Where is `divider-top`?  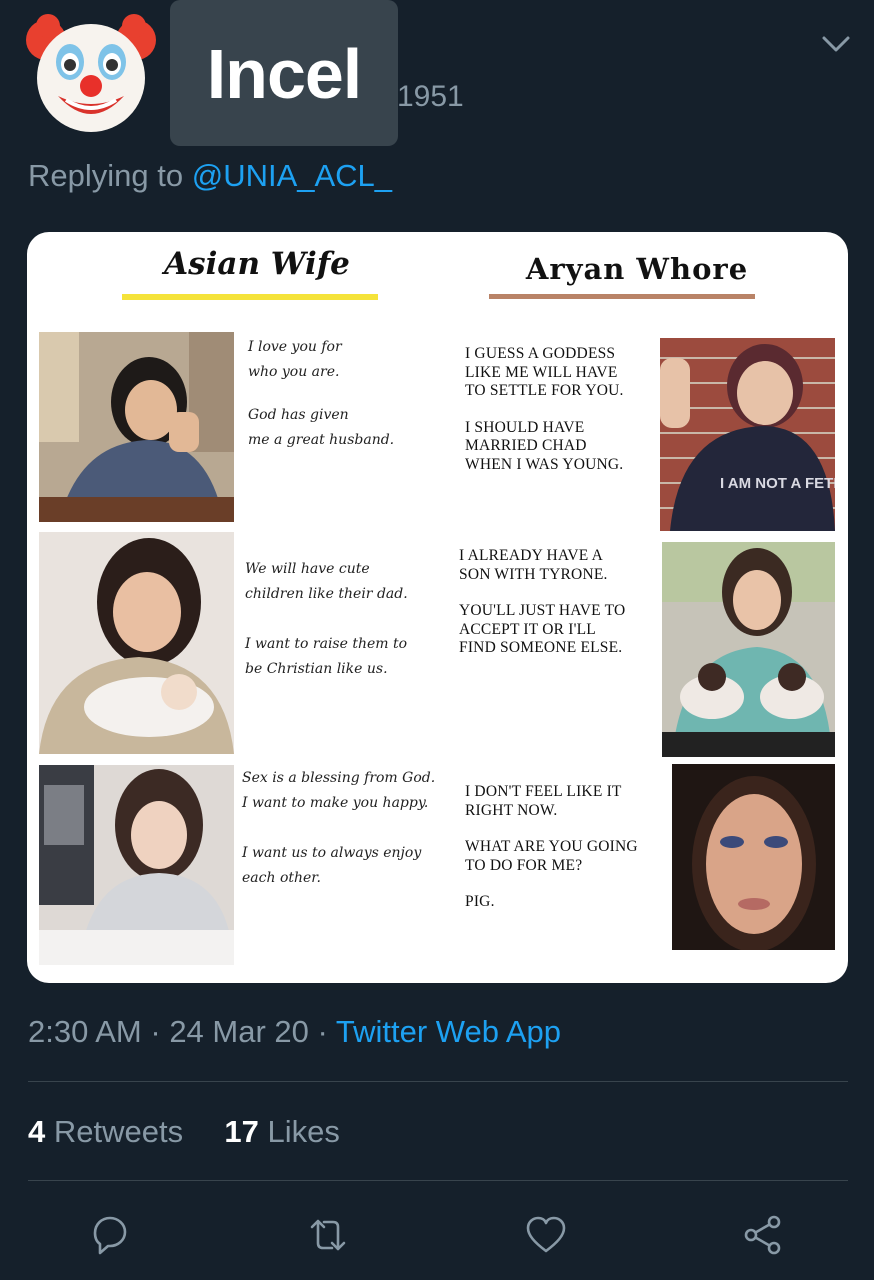
divider-top is located at coordinates (438, 1081).